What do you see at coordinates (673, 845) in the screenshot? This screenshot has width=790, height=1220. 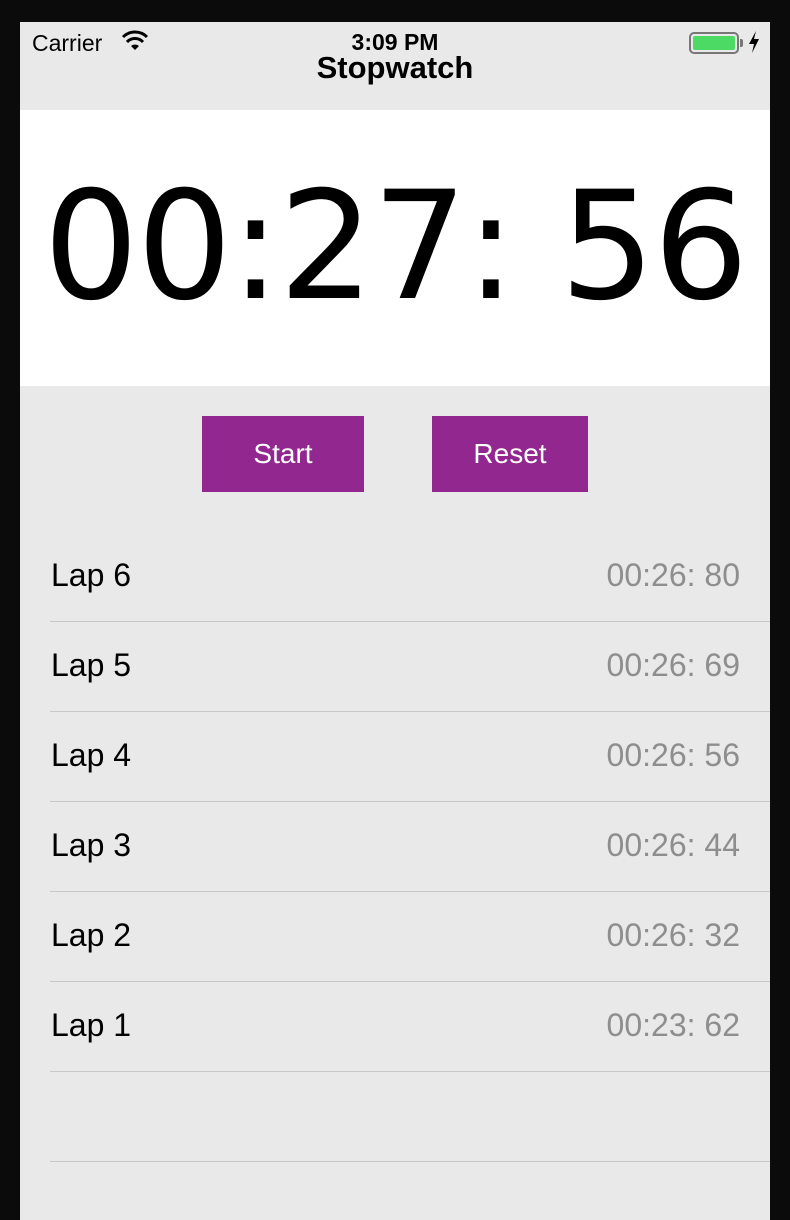 I see `lap-time: 00:26: 44` at bounding box center [673, 845].